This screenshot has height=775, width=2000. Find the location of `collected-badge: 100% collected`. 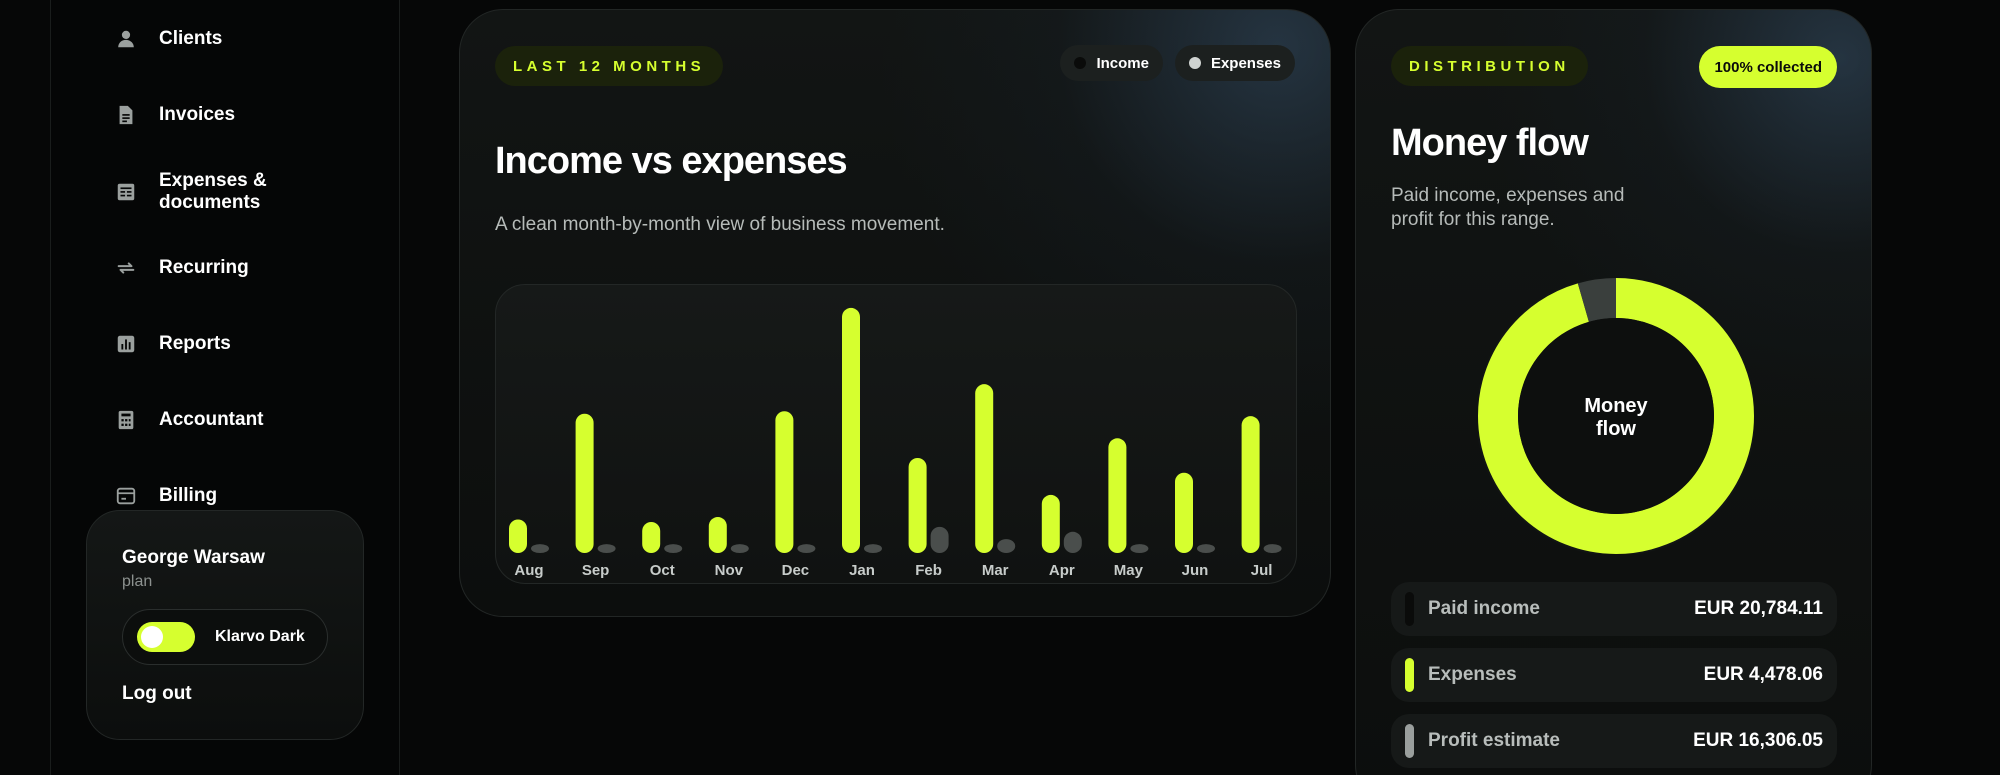

collected-badge: 100% collected is located at coordinates (1768, 67).